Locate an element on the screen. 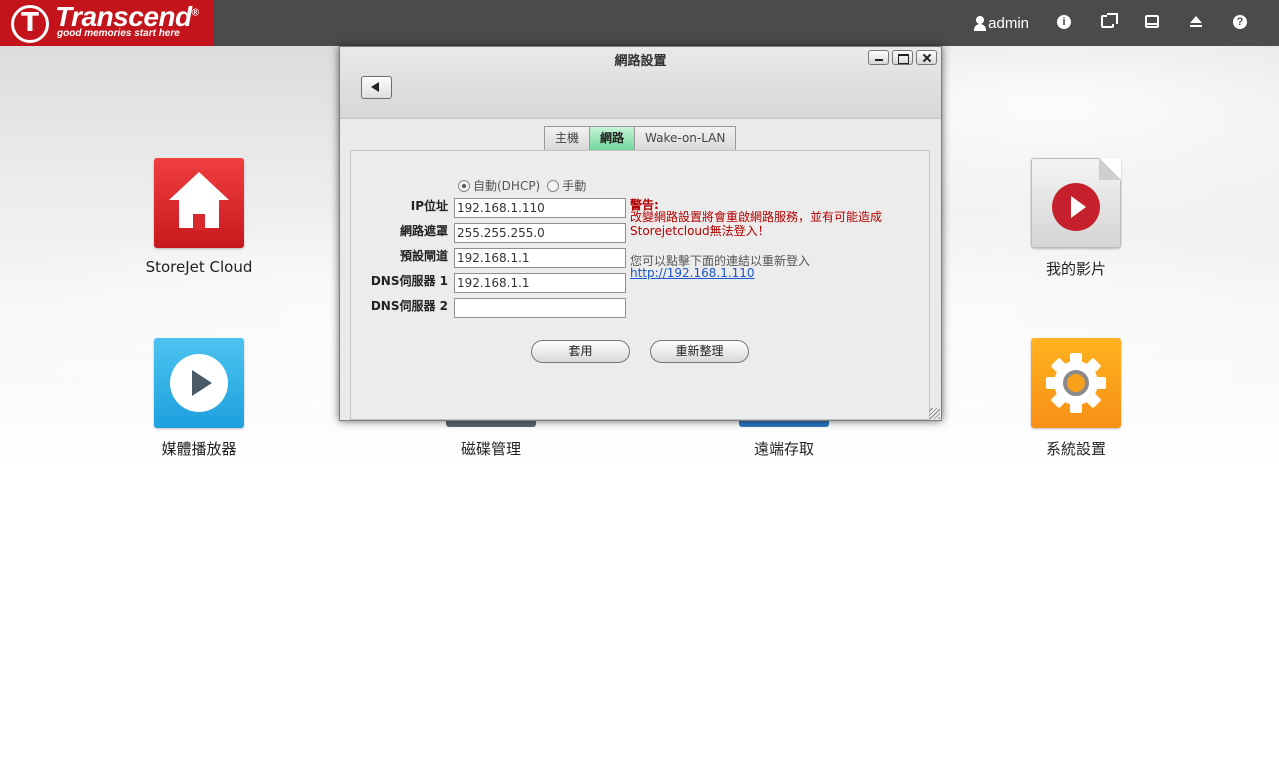 The width and height of the screenshot is (1279, 761). media-player-icon is located at coordinates (199, 383).